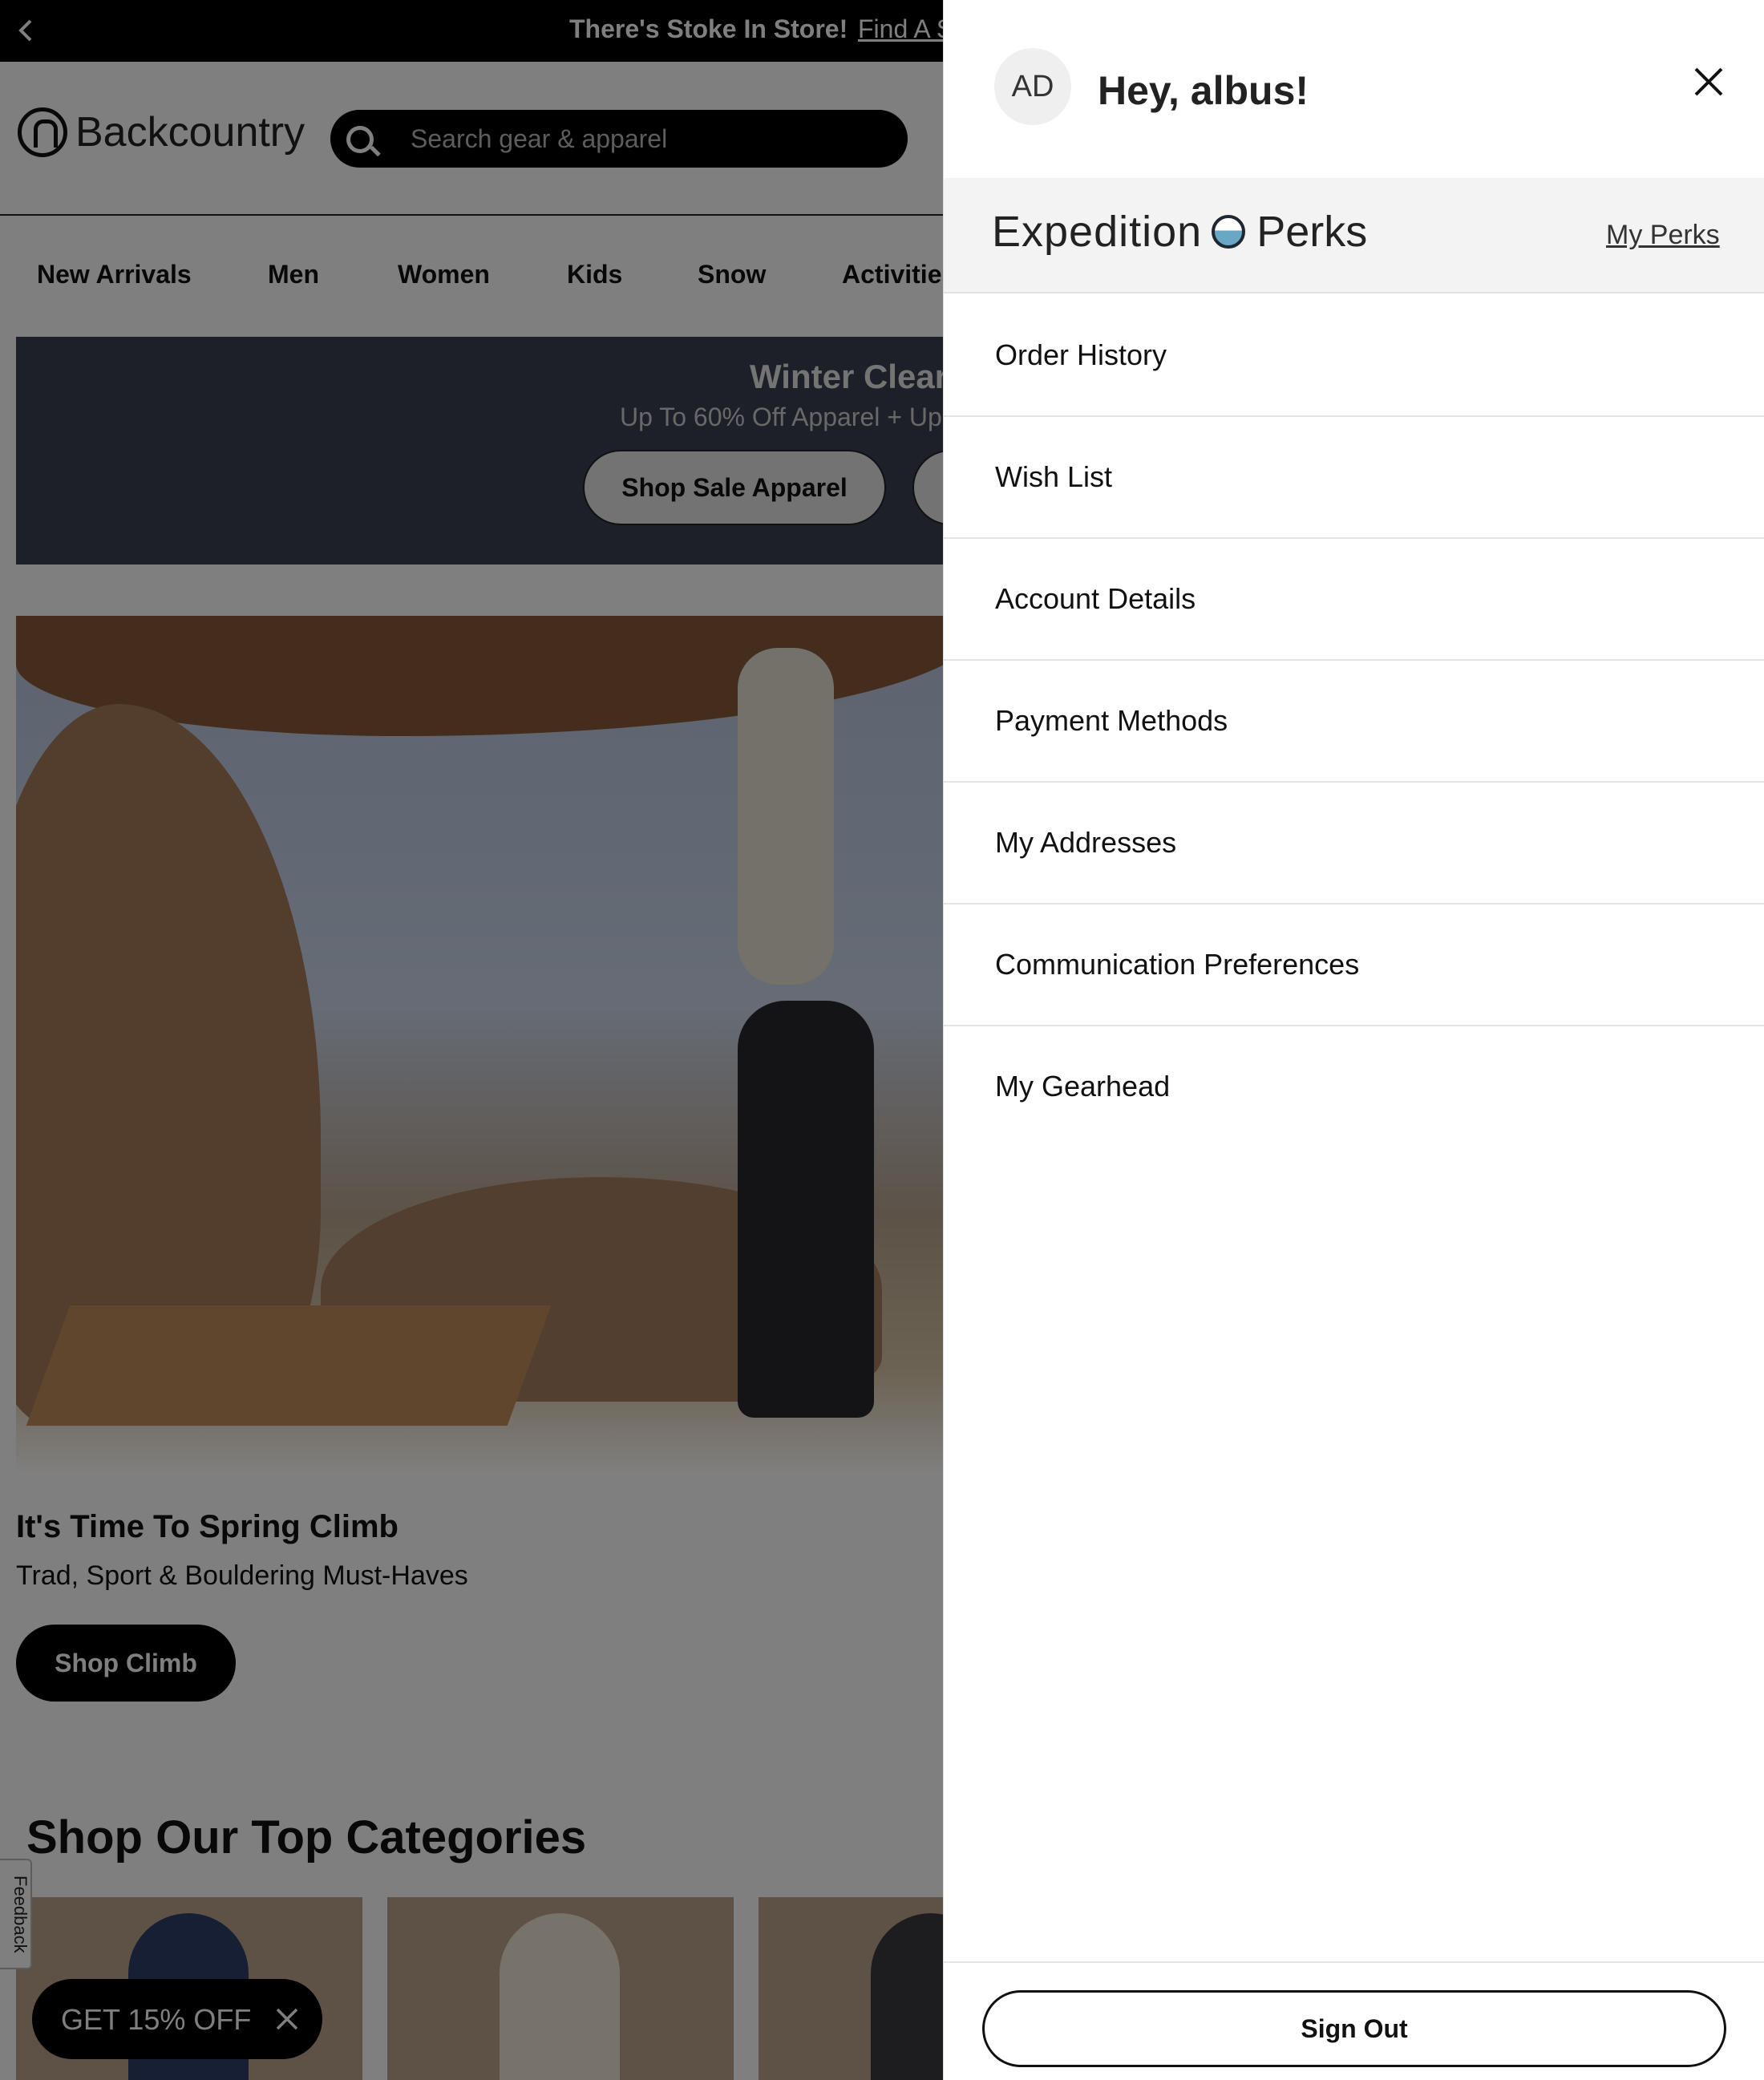 Image resolution: width=1764 pixels, height=2080 pixels. What do you see at coordinates (1708, 81) in the screenshot?
I see `close-icon` at bounding box center [1708, 81].